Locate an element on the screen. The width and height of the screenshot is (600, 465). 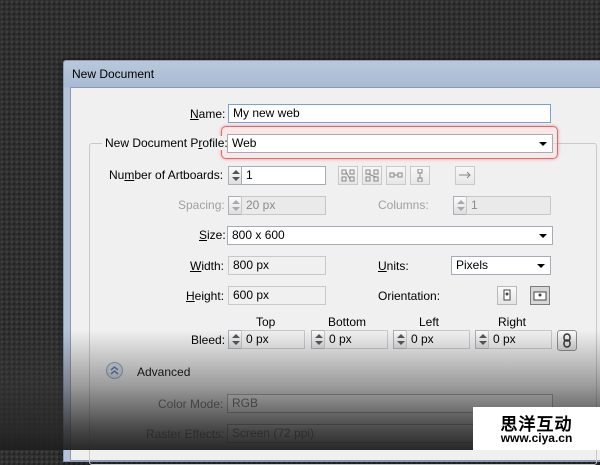
name-label: Name: is located at coordinates (208, 114).